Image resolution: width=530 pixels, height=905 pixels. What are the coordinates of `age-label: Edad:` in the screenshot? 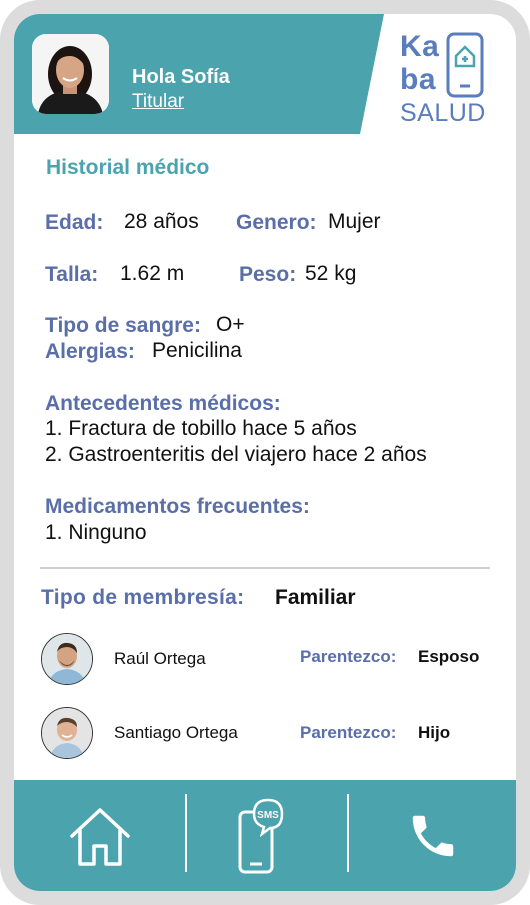 It's located at (74, 222).